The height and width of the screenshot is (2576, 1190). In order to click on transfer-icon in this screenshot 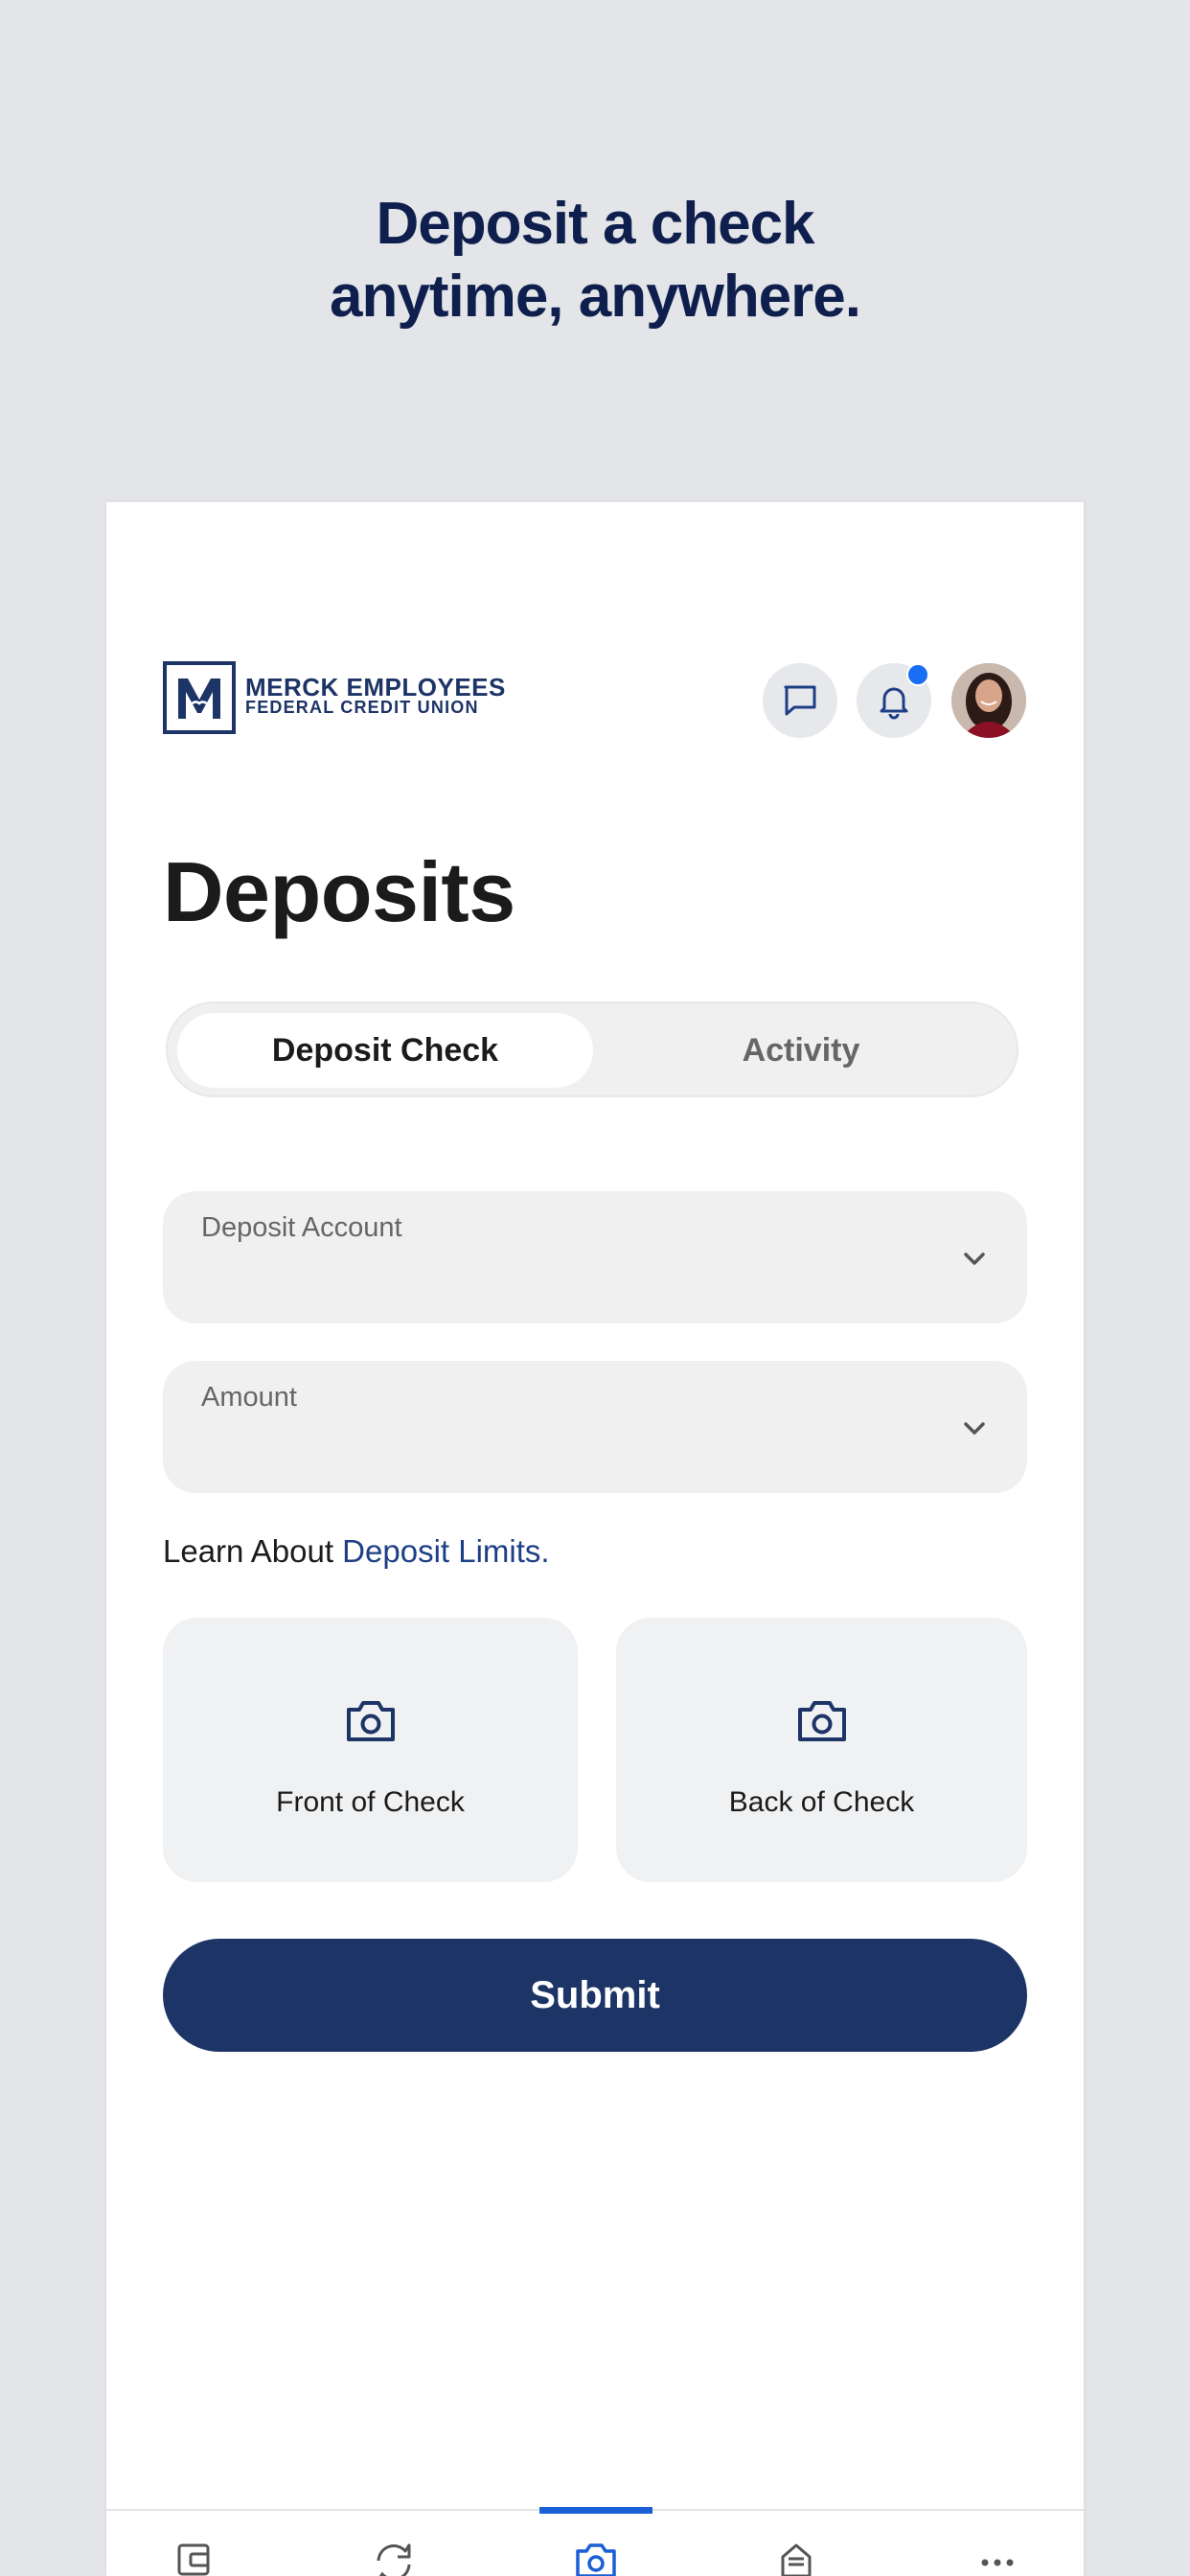, I will do `click(394, 2559)`.